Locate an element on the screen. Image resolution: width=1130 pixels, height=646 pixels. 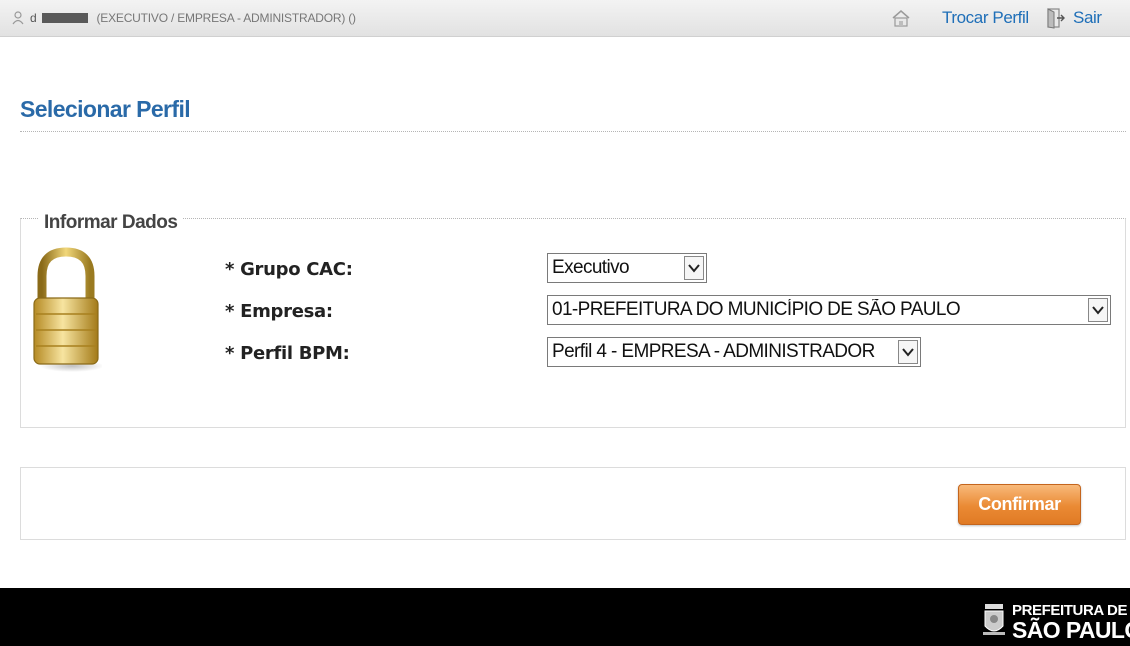
grupo-cac-value: Executivo is located at coordinates (591, 267).